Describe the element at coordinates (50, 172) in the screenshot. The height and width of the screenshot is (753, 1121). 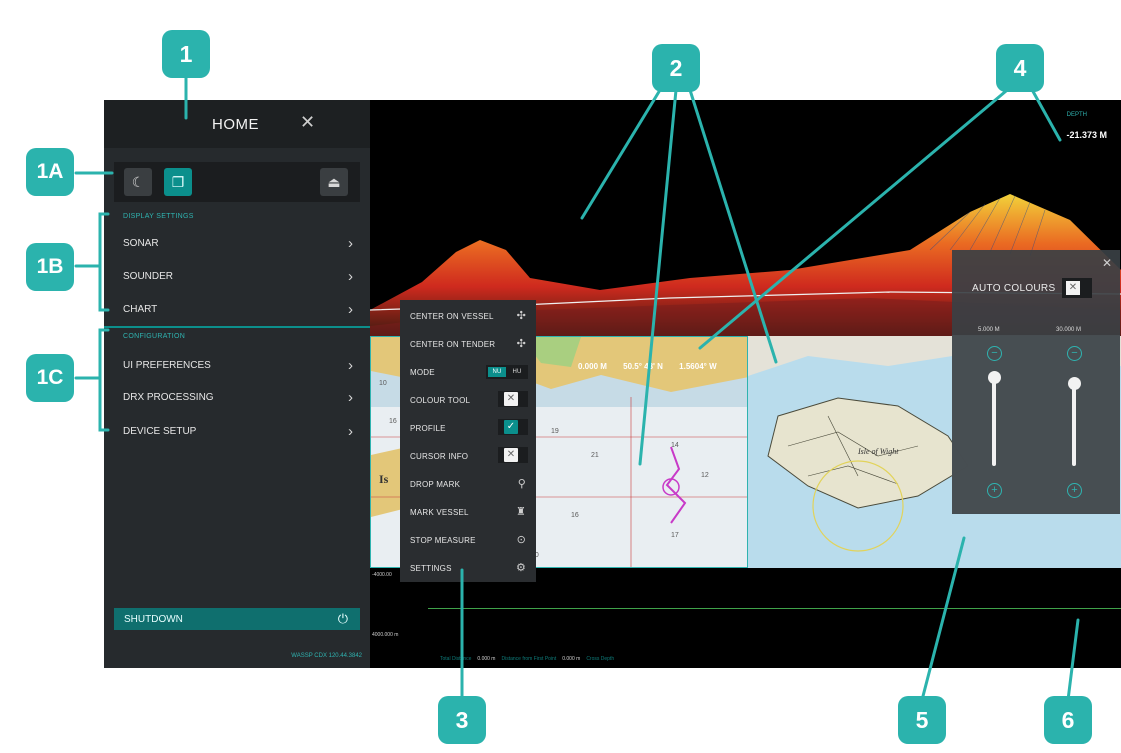
I see `callout-1a: 1A` at that location.